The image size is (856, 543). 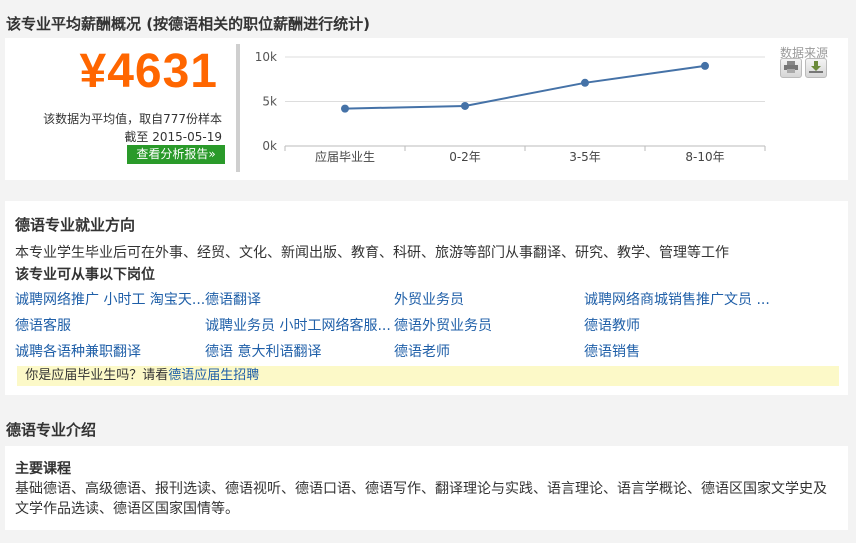 I want to click on job-link: 德语教师, so click(x=612, y=325).